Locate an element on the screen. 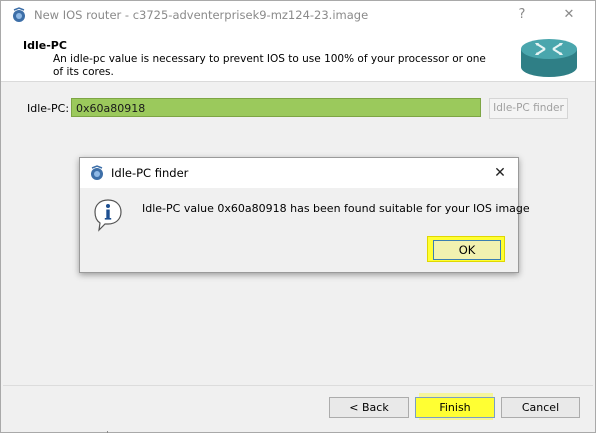  idle-pc-finder-button: Idle-PC finder is located at coordinates (528, 108).